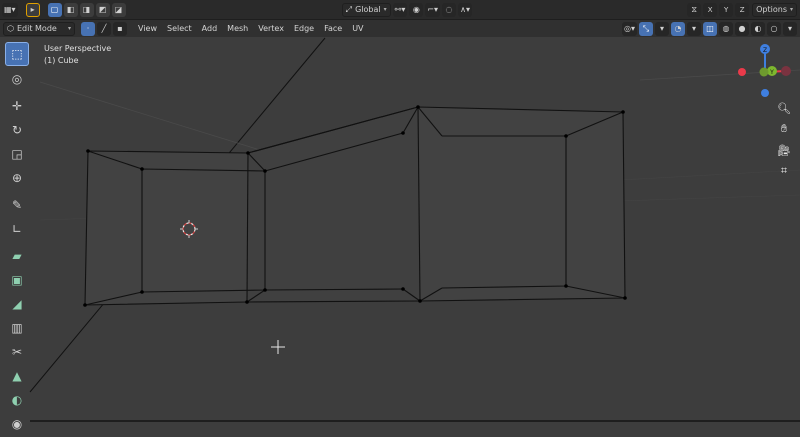  I want to click on knife-tool-icon: ✂, so click(17, 352).